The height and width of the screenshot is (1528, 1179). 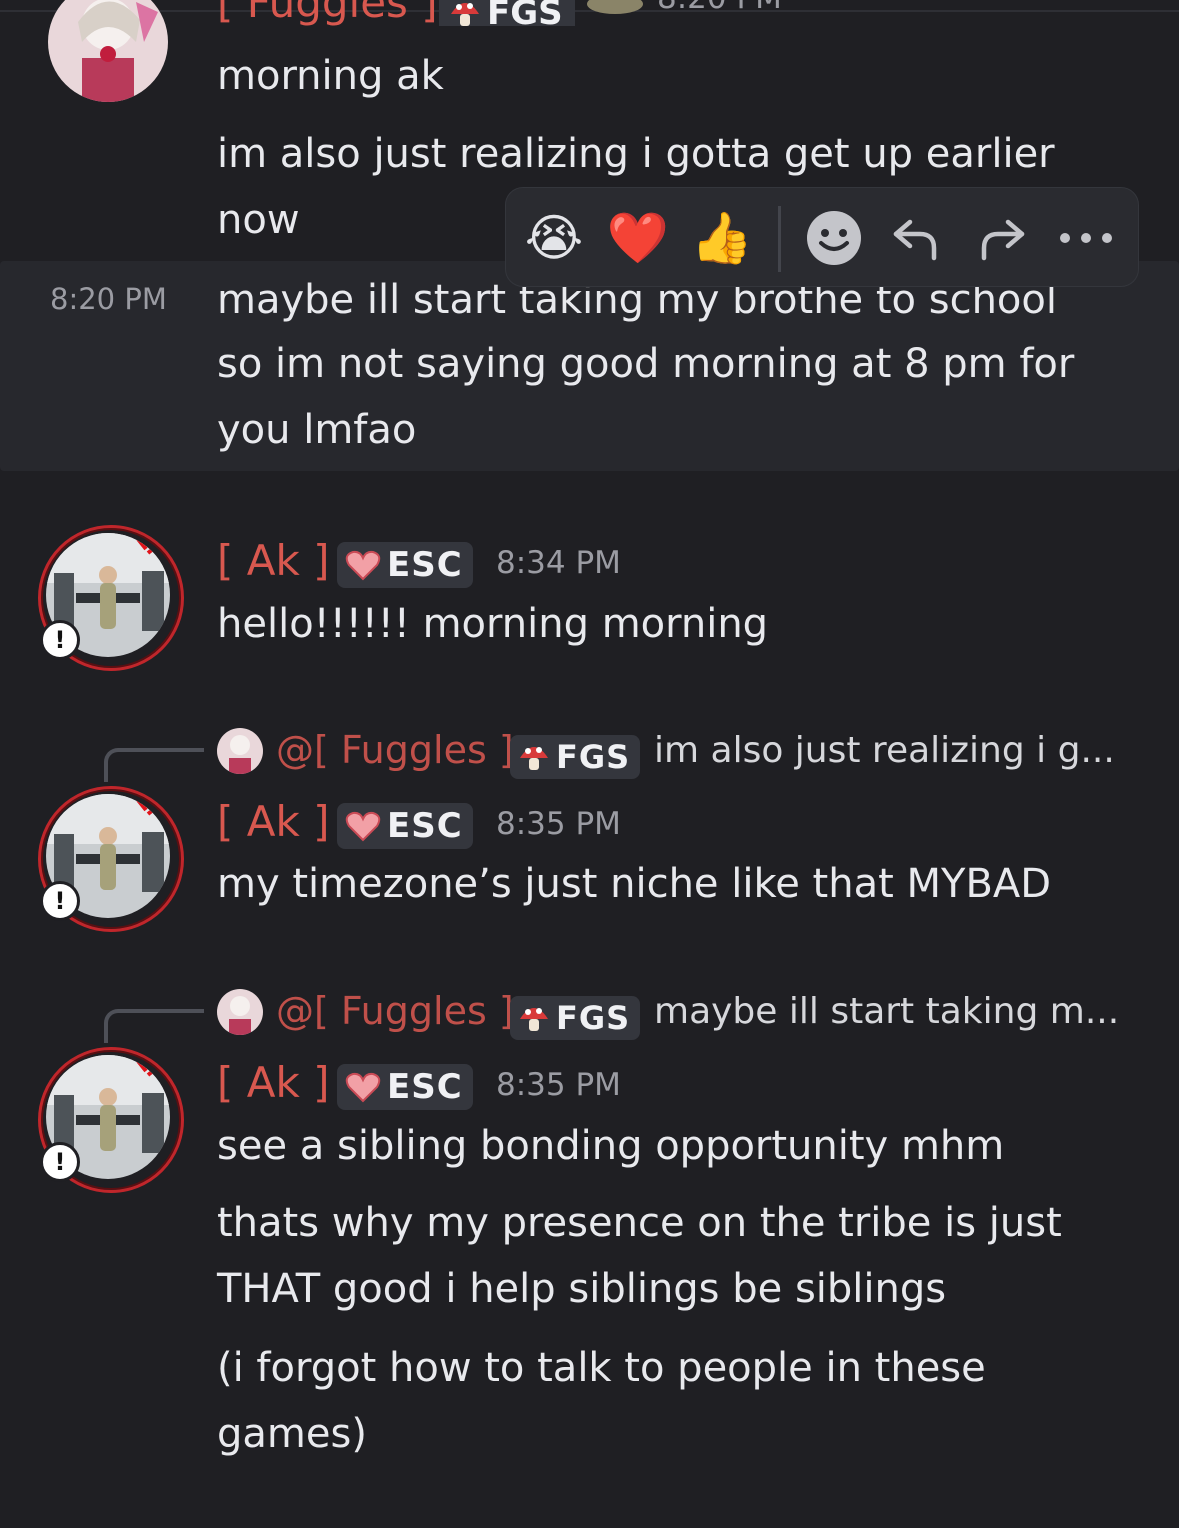 I want to click on message-line: my timezone’s just niche like that MYBAD, so click(x=634, y=884).